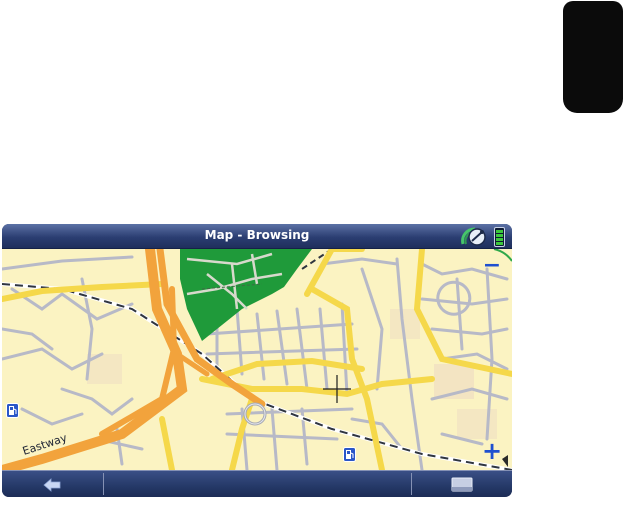  I want to click on battery-icon, so click(499, 237).